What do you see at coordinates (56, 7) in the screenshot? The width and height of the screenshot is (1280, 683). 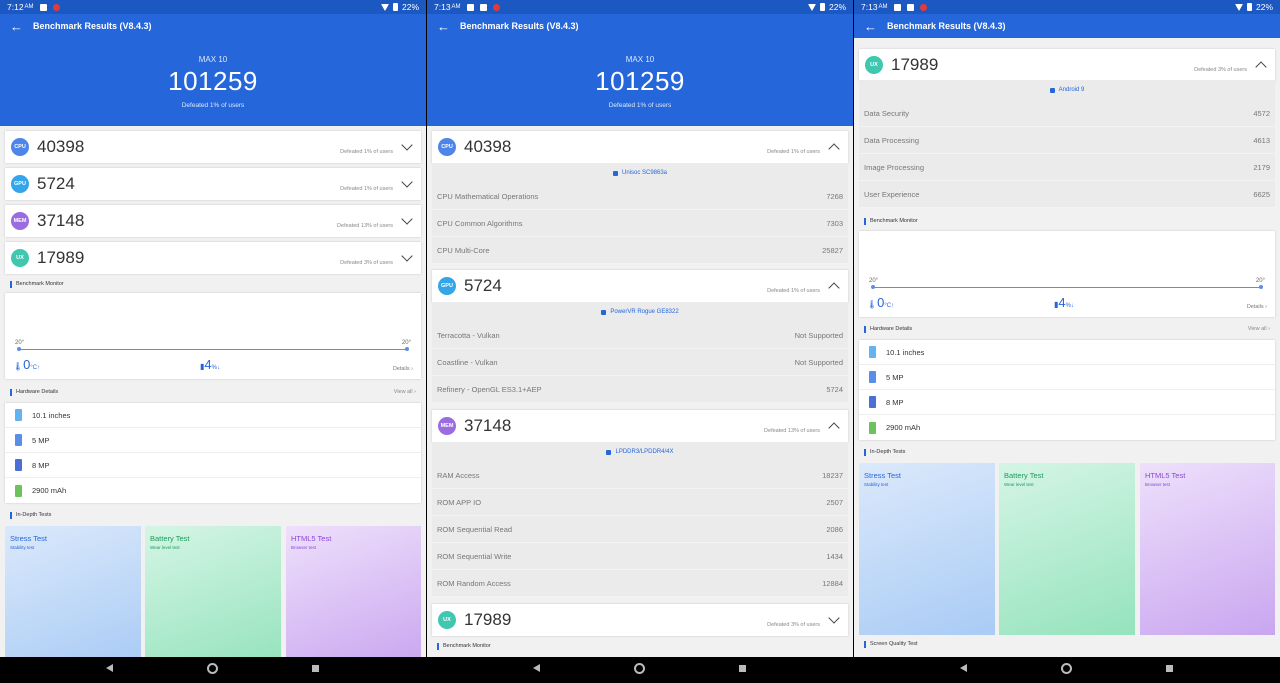 I see `notification-icon` at bounding box center [56, 7].